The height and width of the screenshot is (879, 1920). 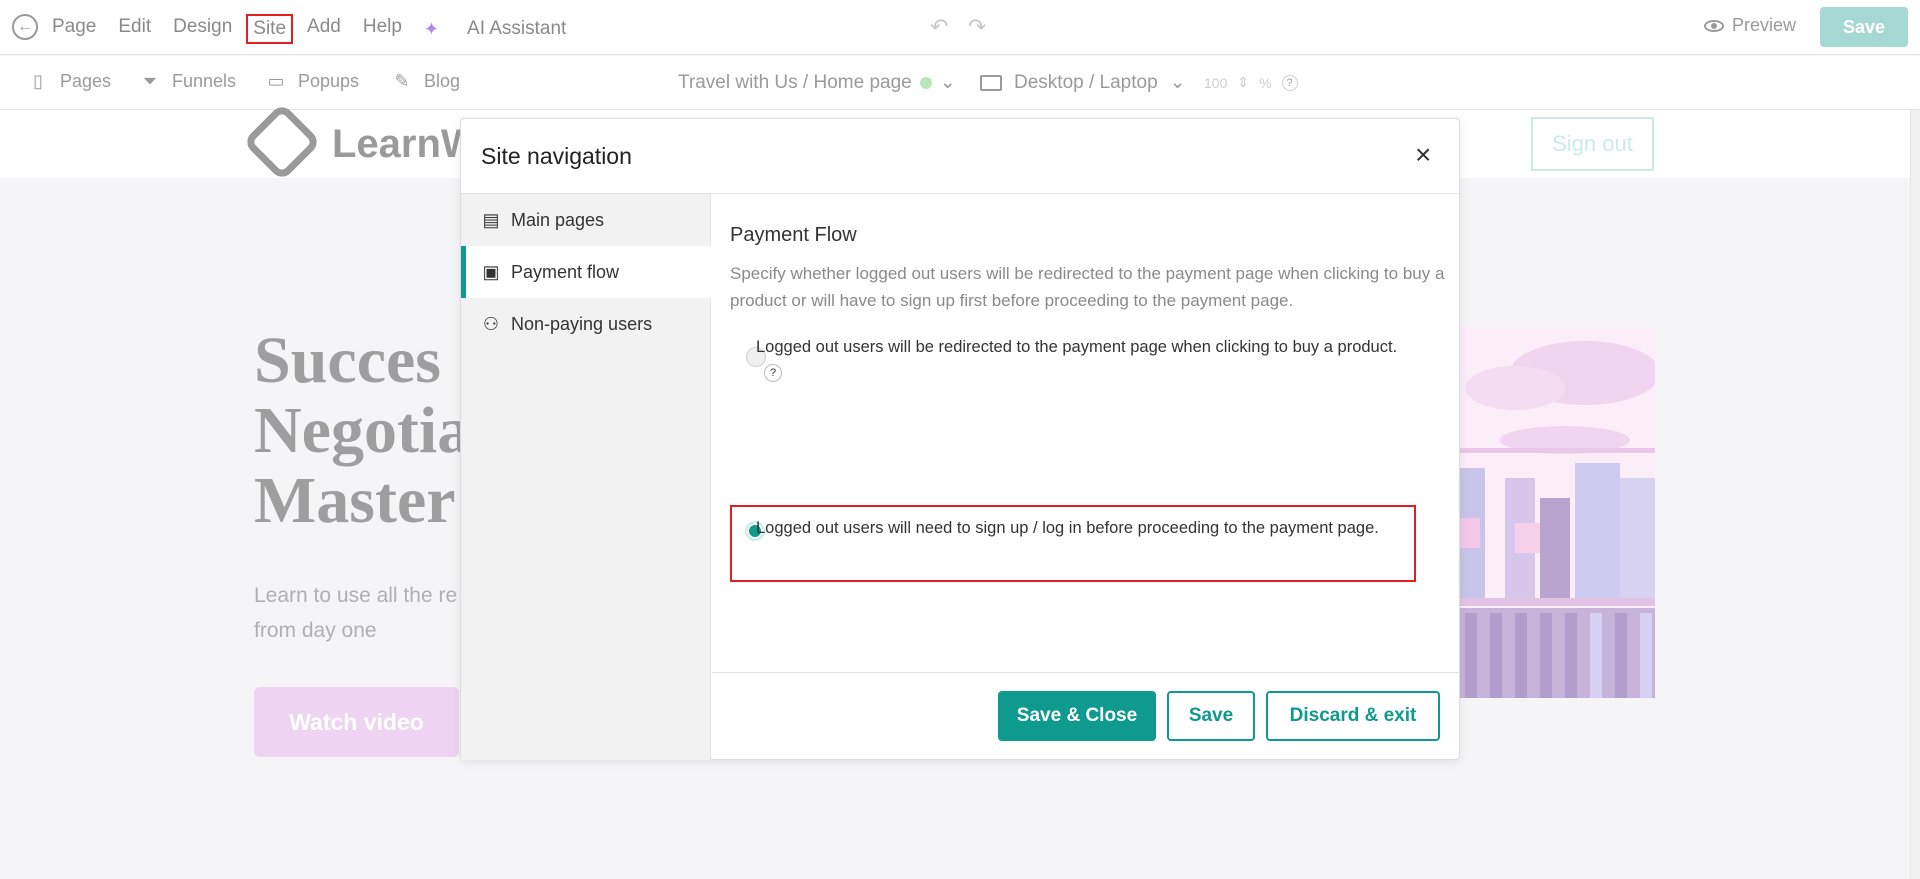 I want to click on menu-design: Design, so click(x=202, y=29).